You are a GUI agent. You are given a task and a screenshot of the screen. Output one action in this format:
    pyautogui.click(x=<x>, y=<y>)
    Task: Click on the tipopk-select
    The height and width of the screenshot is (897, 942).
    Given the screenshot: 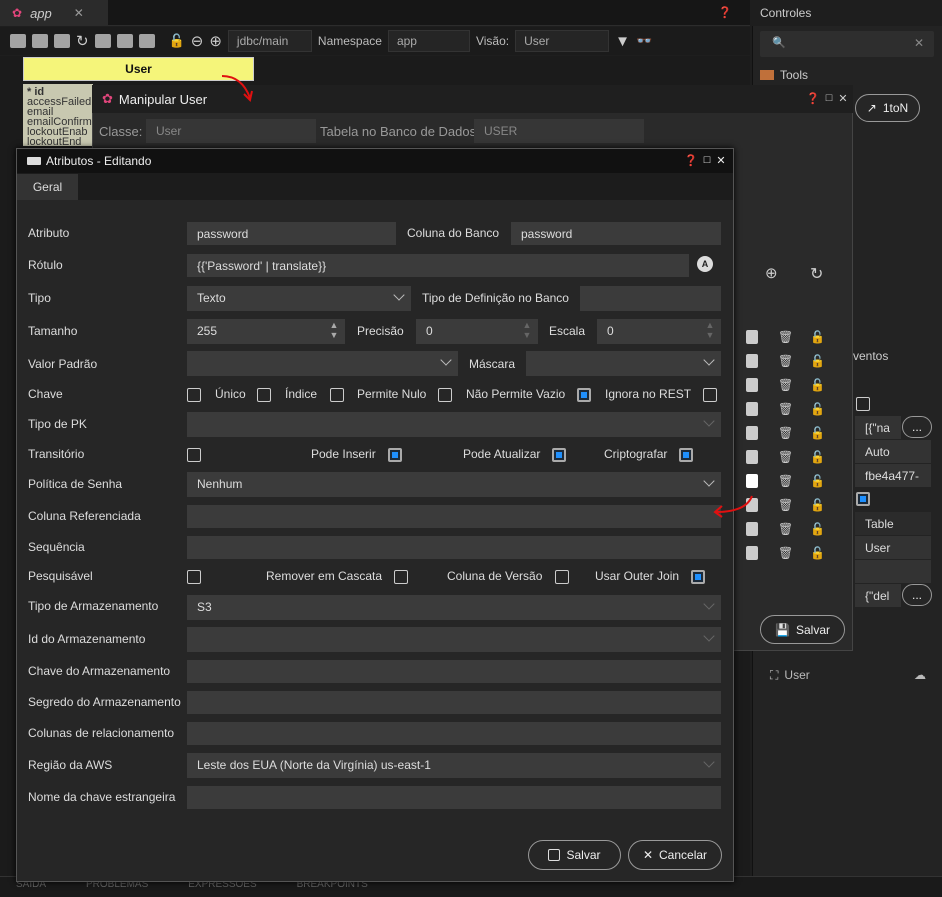 What is the action you would take?
    pyautogui.click(x=454, y=424)
    